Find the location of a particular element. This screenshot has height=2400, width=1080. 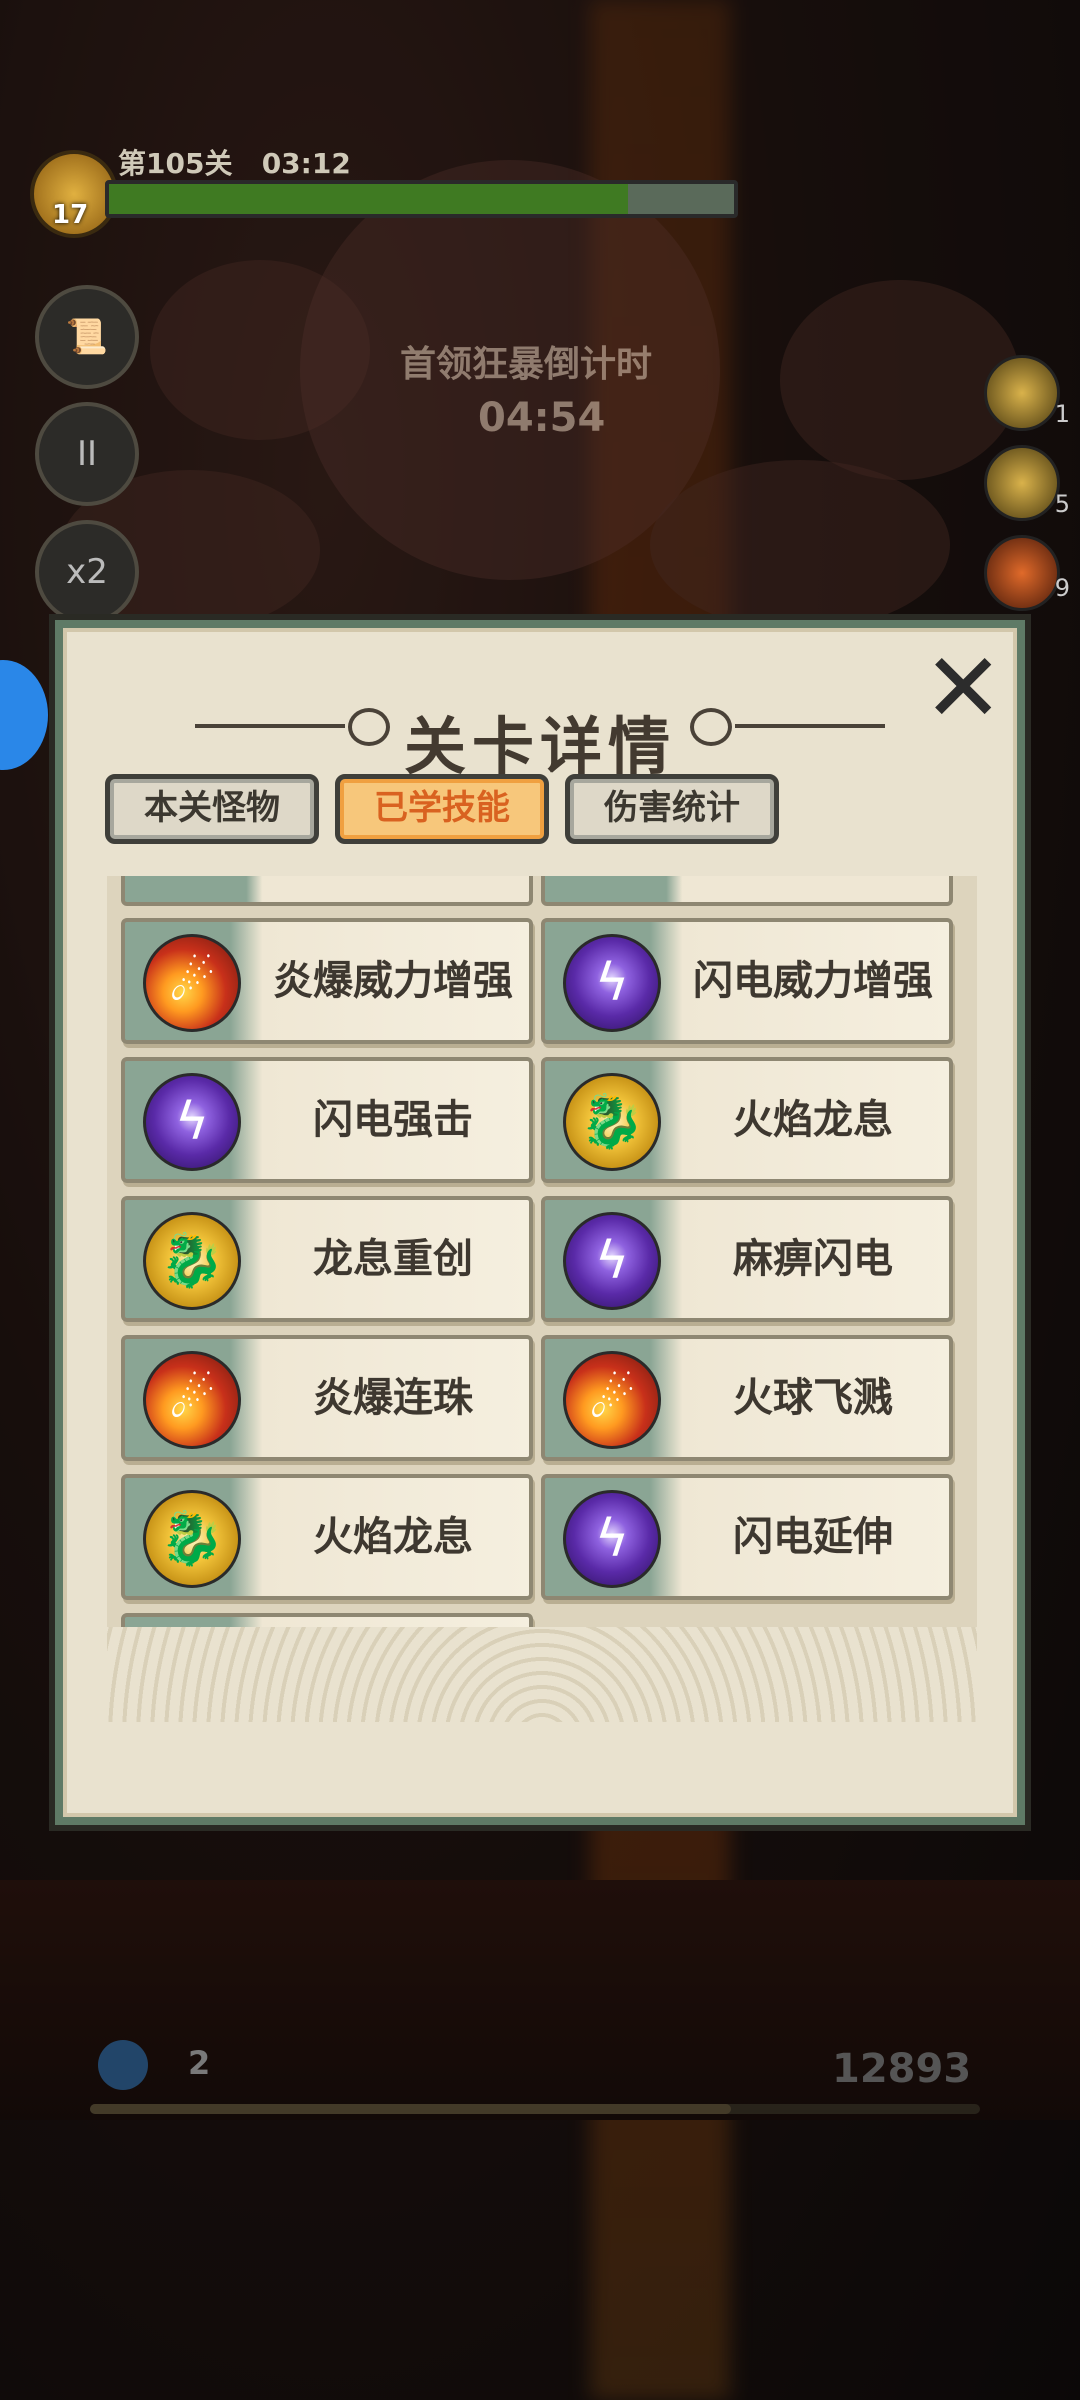

stage-timer: 03:12 is located at coordinates (306, 163).